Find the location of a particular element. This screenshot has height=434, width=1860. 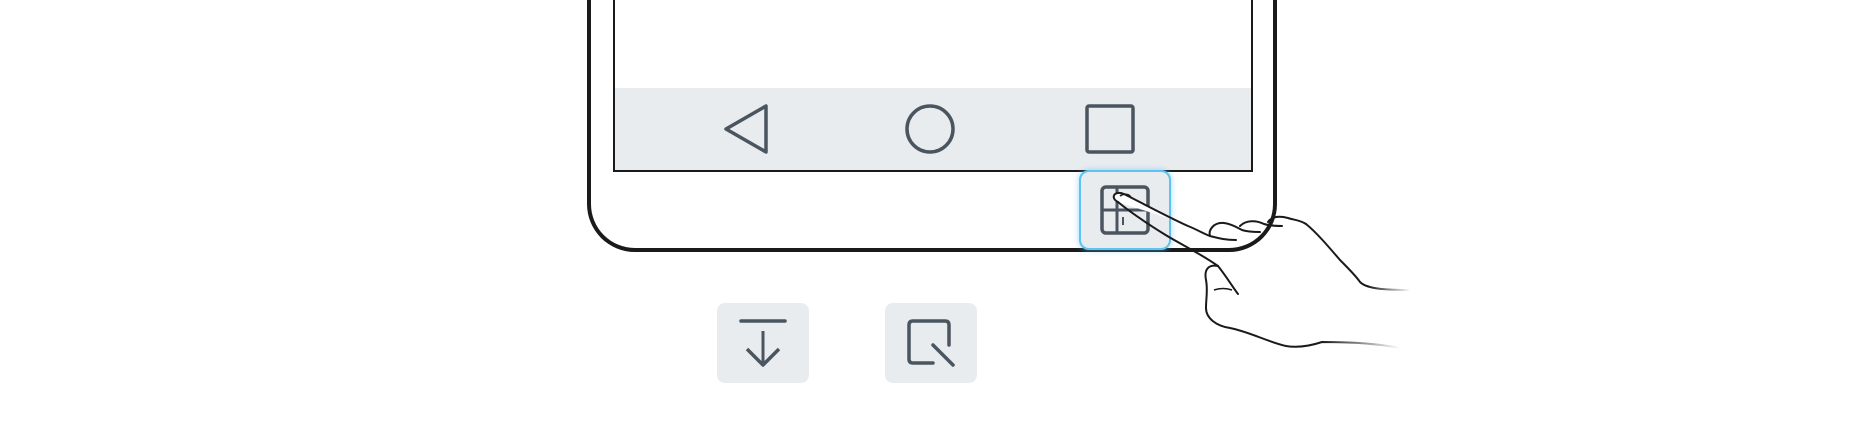

crop-square-icon is located at coordinates (931, 343).